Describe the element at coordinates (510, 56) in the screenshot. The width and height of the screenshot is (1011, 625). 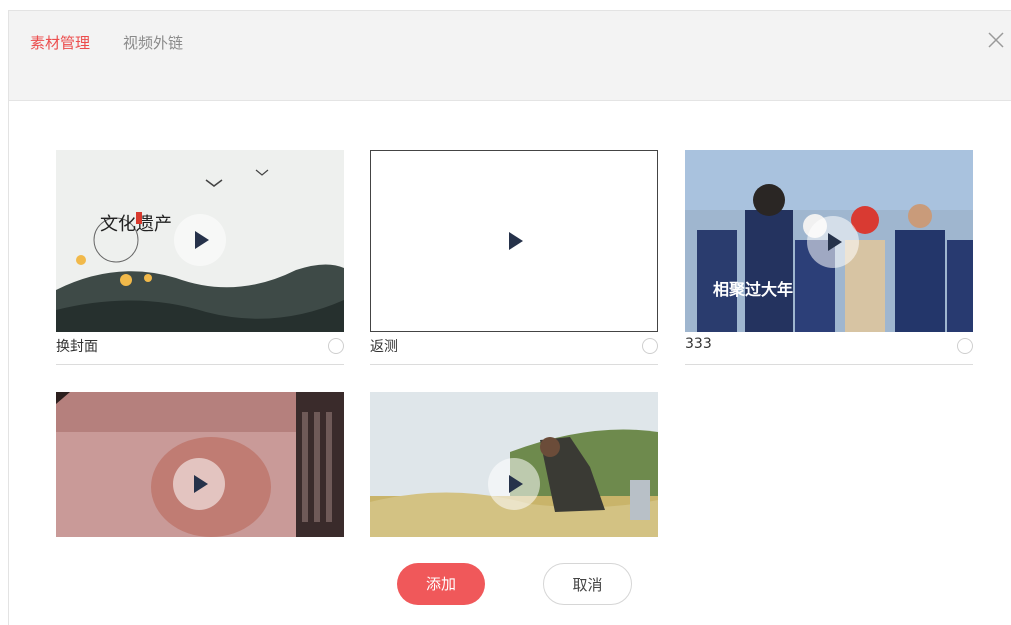
I see `dialog-header: 素材管理 视频外链` at that location.